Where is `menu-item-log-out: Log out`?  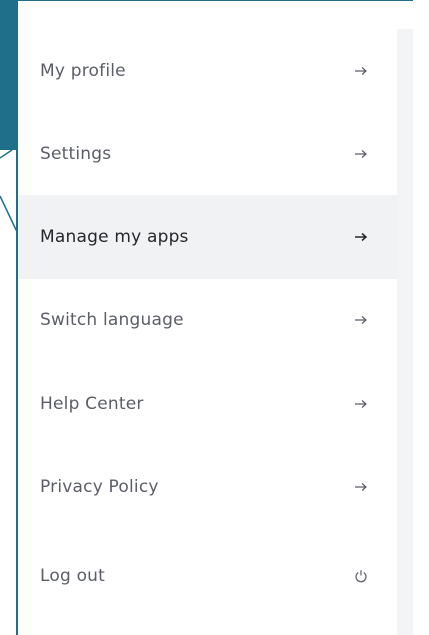 menu-item-log-out: Log out is located at coordinates (208, 576).